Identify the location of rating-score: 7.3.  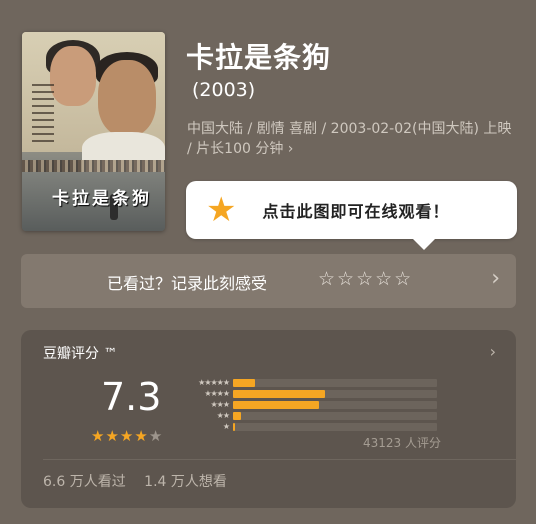
(131, 397).